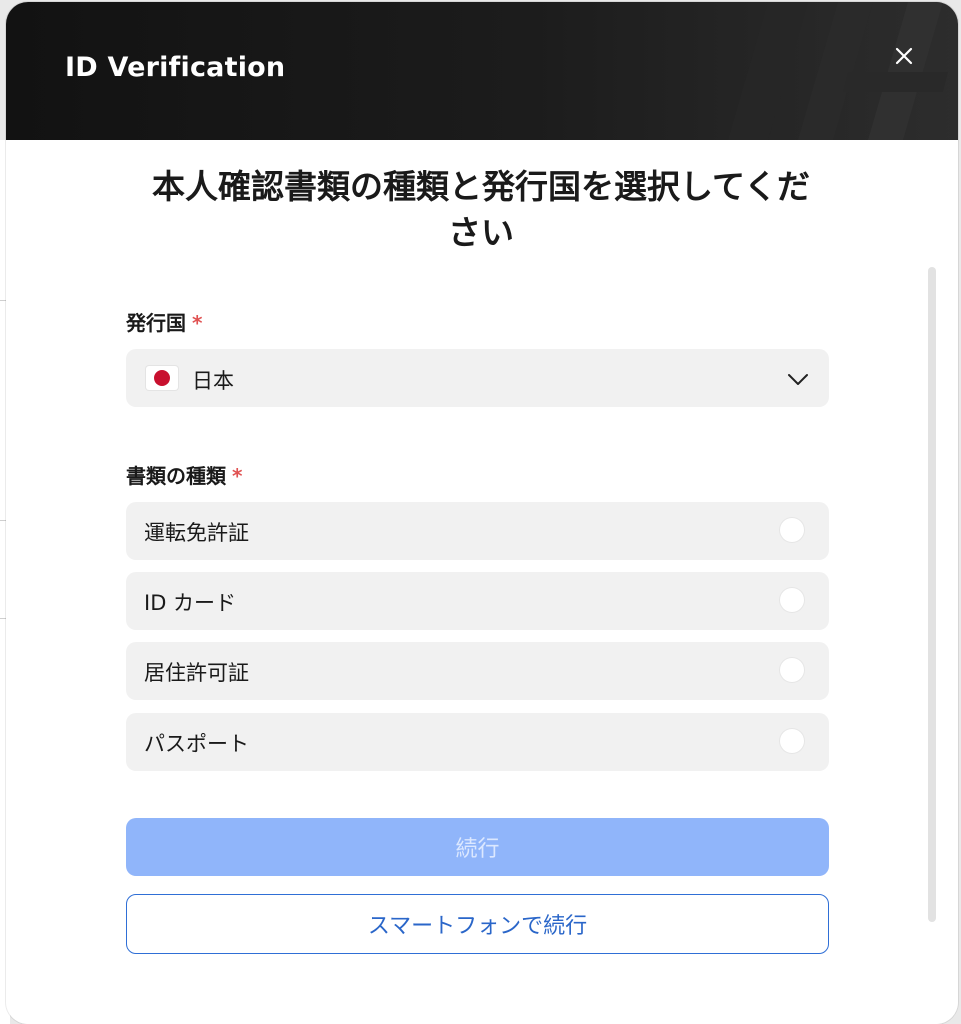 The width and height of the screenshot is (961, 1024). Describe the element at coordinates (175, 67) in the screenshot. I see `modal-title: ID Verification` at that location.